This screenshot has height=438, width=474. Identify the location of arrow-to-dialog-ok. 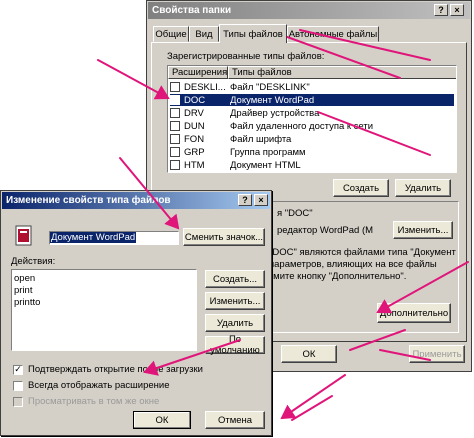
(313, 397).